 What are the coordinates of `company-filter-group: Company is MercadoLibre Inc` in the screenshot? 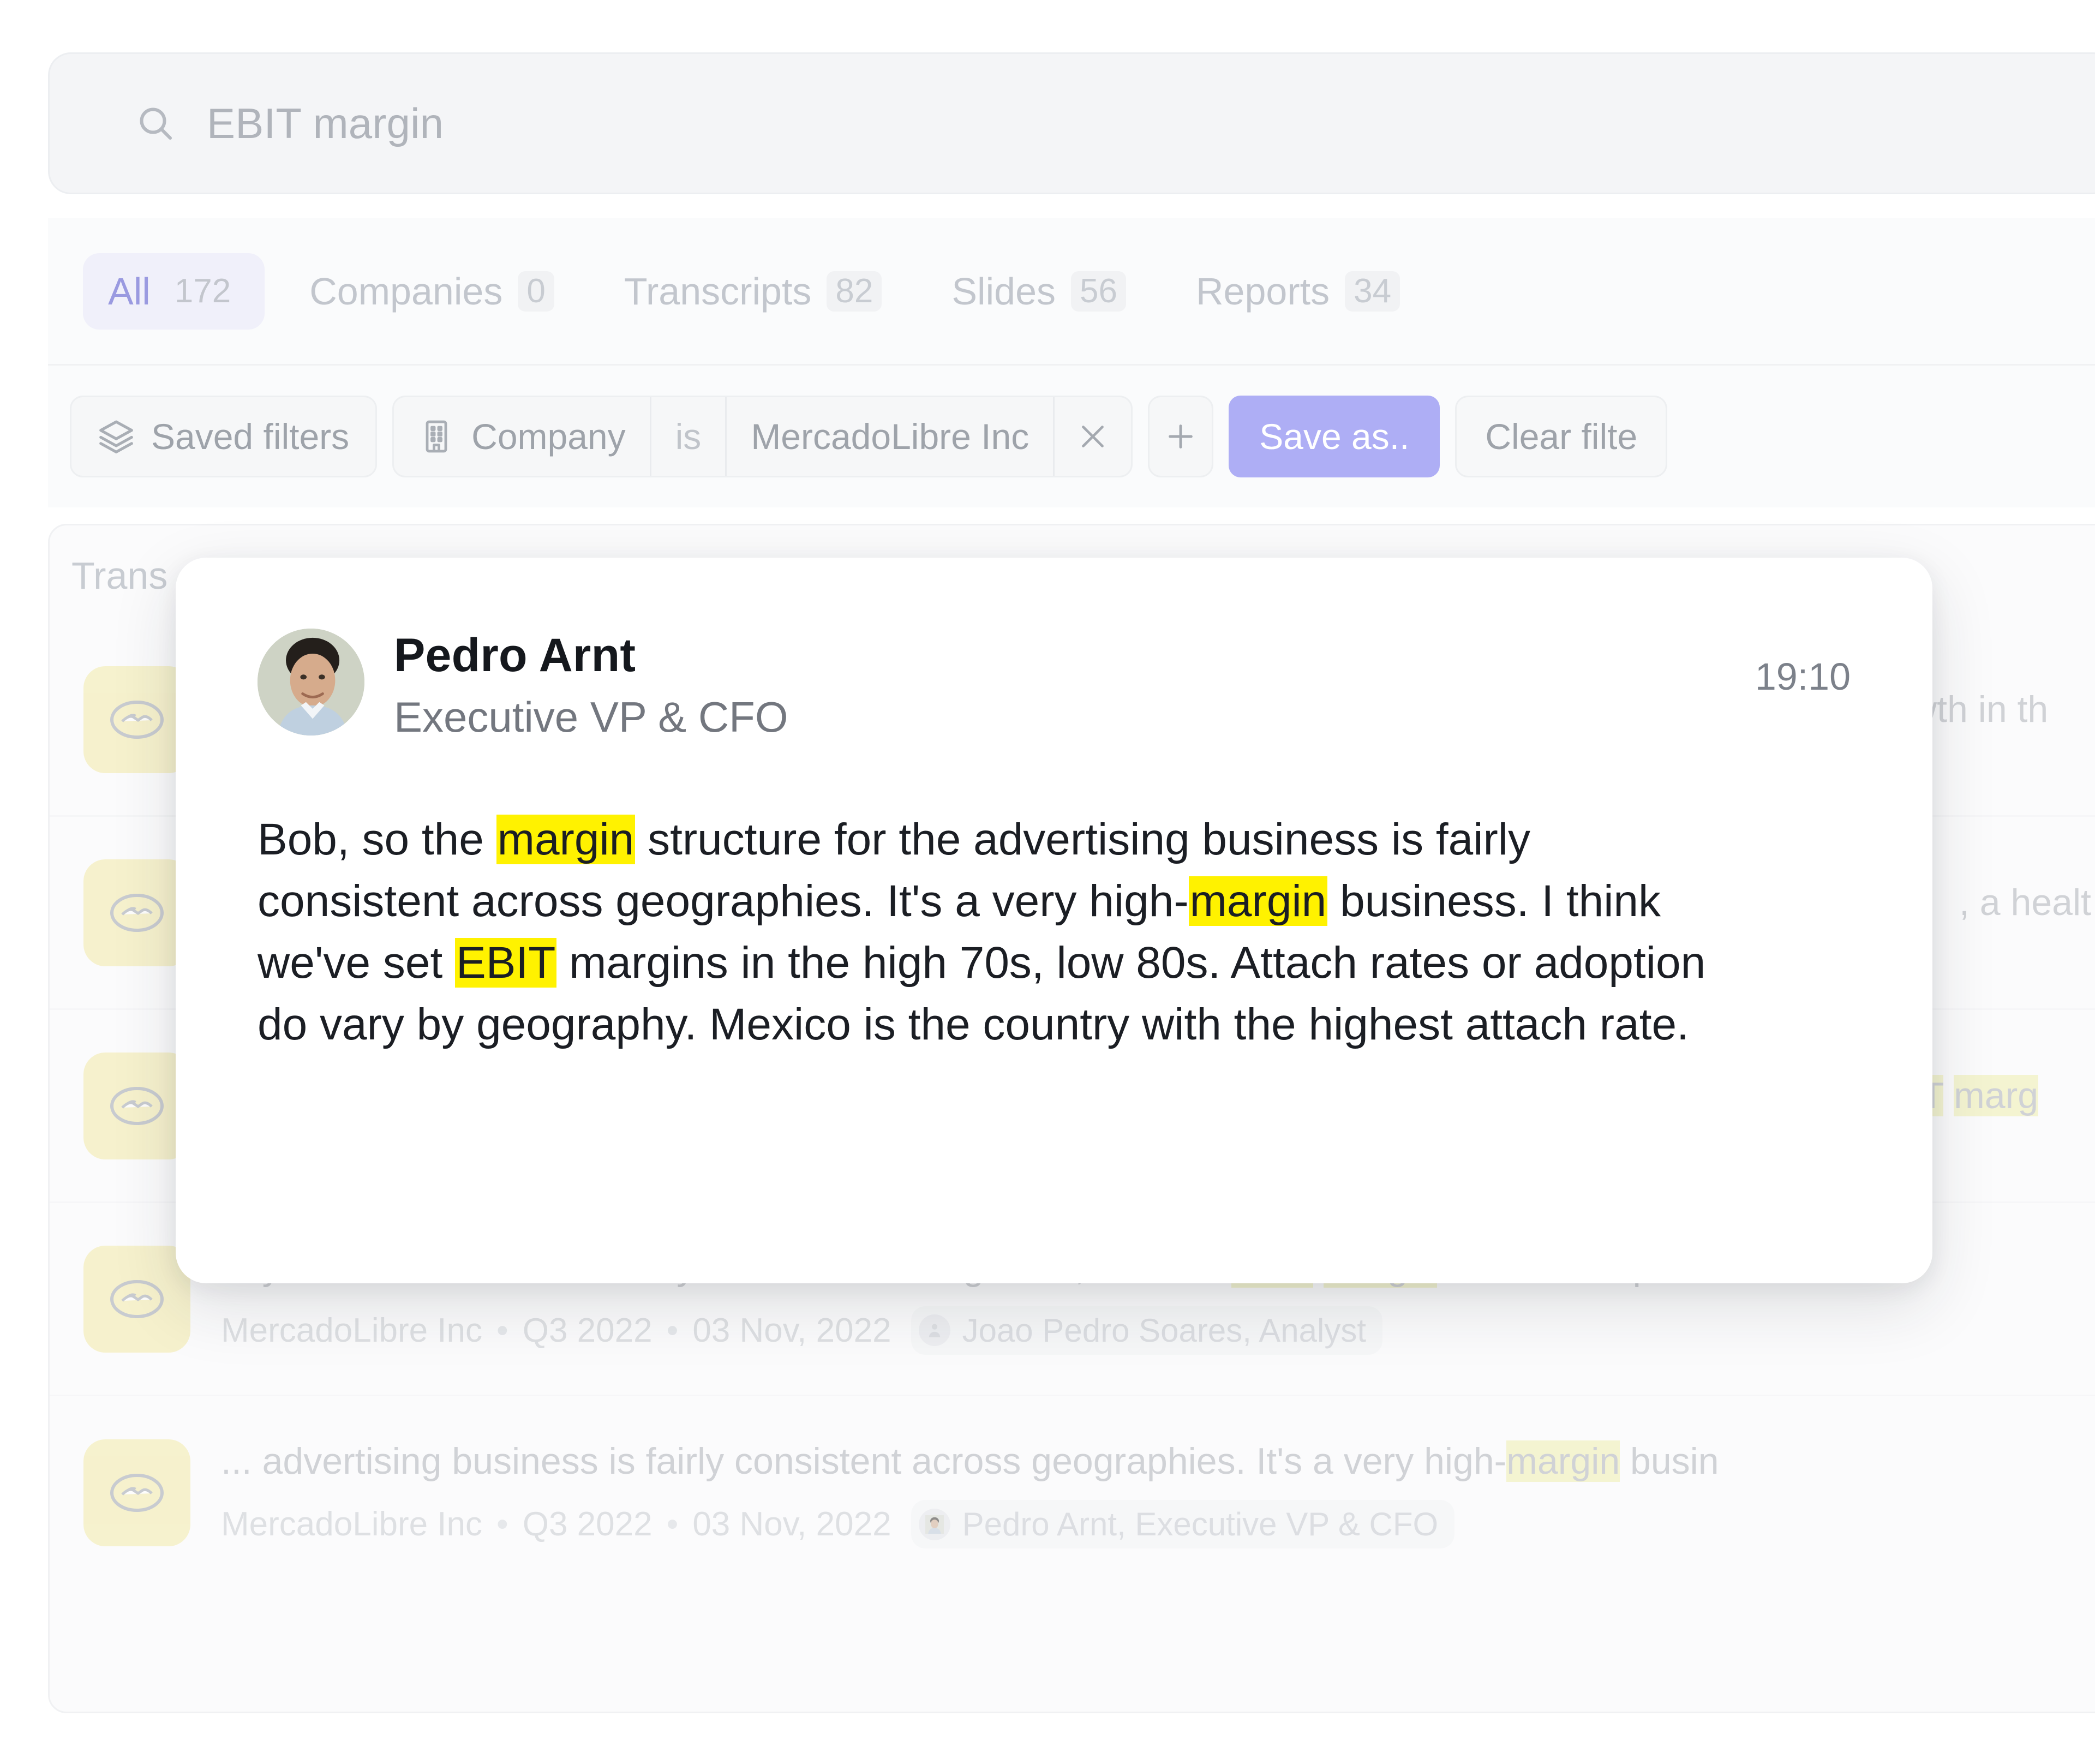 It's located at (762, 436).